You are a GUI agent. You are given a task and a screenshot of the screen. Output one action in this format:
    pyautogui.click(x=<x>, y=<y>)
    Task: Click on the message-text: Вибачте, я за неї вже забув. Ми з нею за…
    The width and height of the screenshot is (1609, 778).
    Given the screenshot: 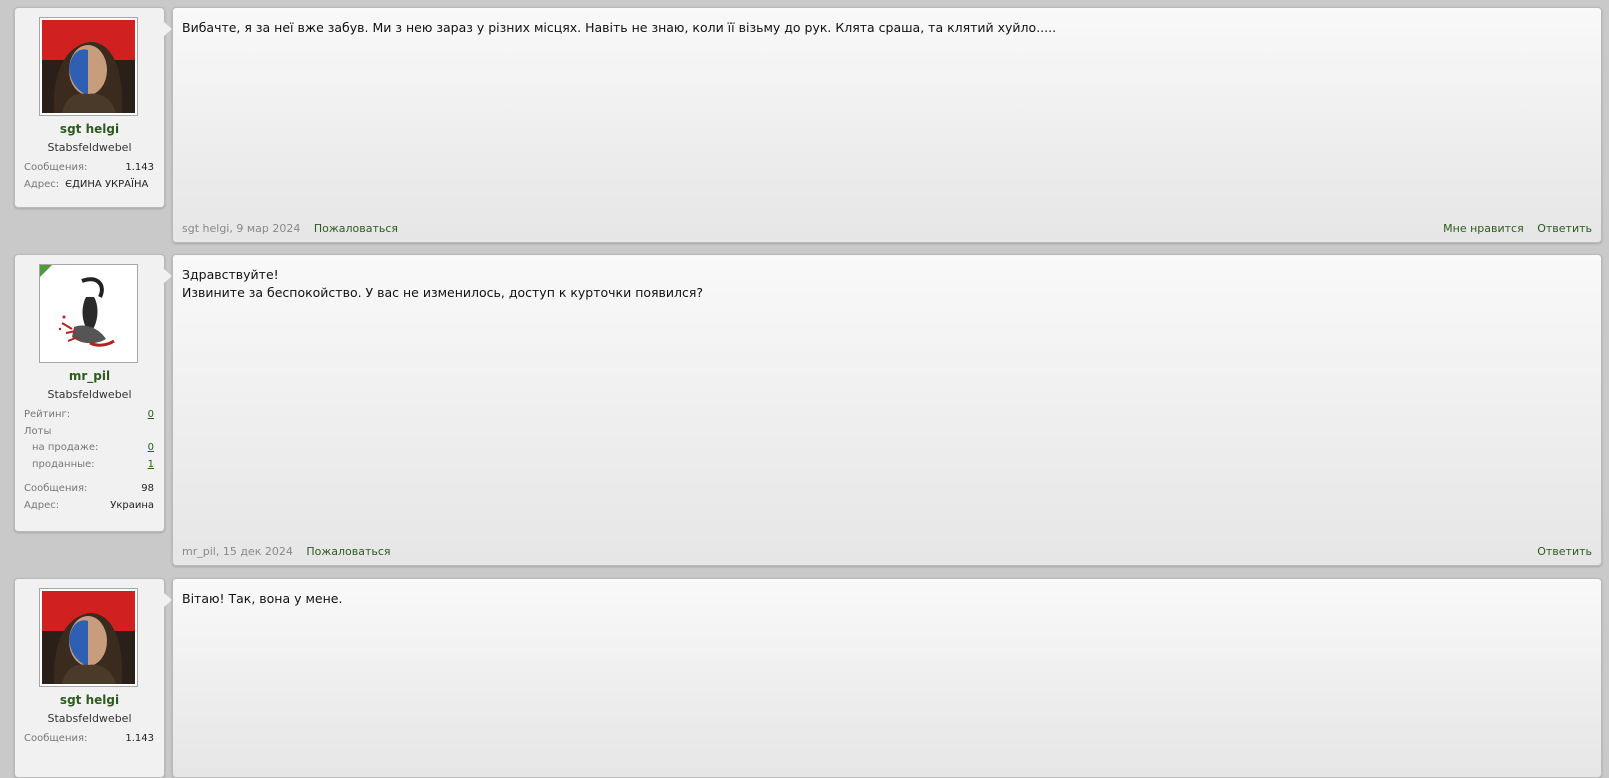 What is the action you would take?
    pyautogui.click(x=619, y=27)
    